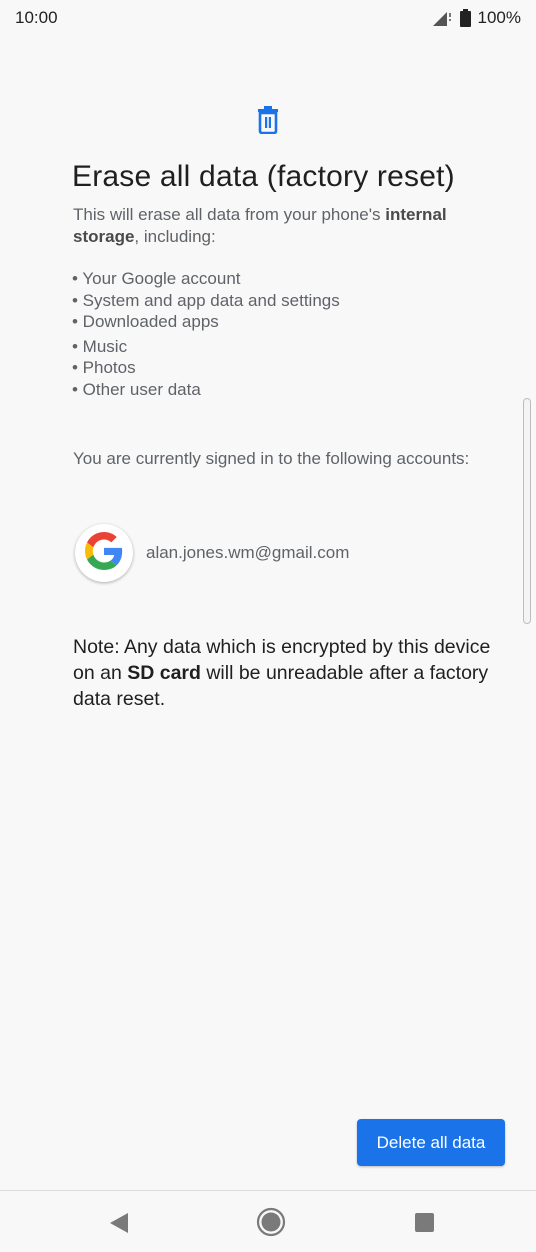 This screenshot has height=1252, width=536. What do you see at coordinates (268, 18) in the screenshot?
I see `status-bar: 10:00 100%` at bounding box center [268, 18].